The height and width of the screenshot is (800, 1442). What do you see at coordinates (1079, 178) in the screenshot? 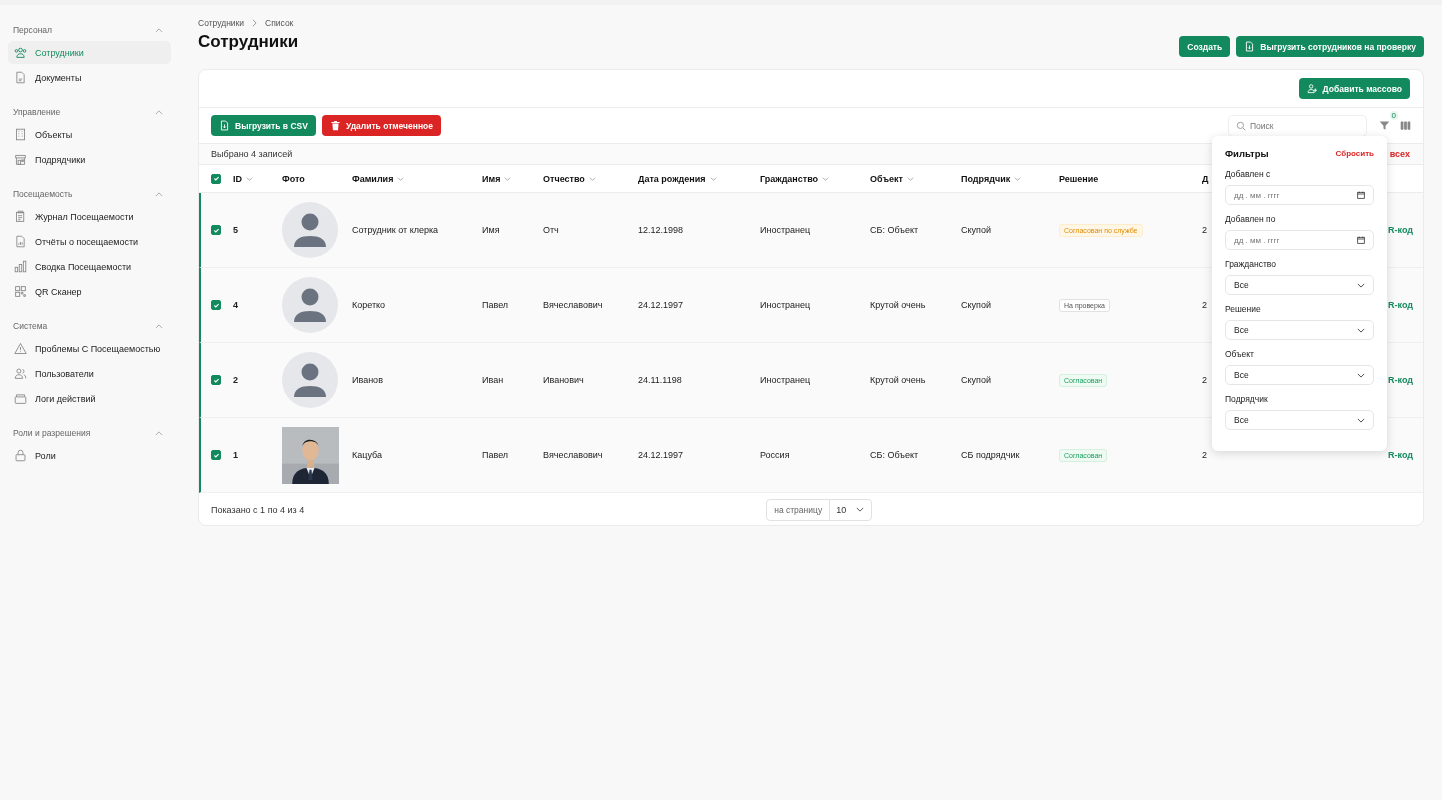
I see `column-header: Решение` at bounding box center [1079, 178].